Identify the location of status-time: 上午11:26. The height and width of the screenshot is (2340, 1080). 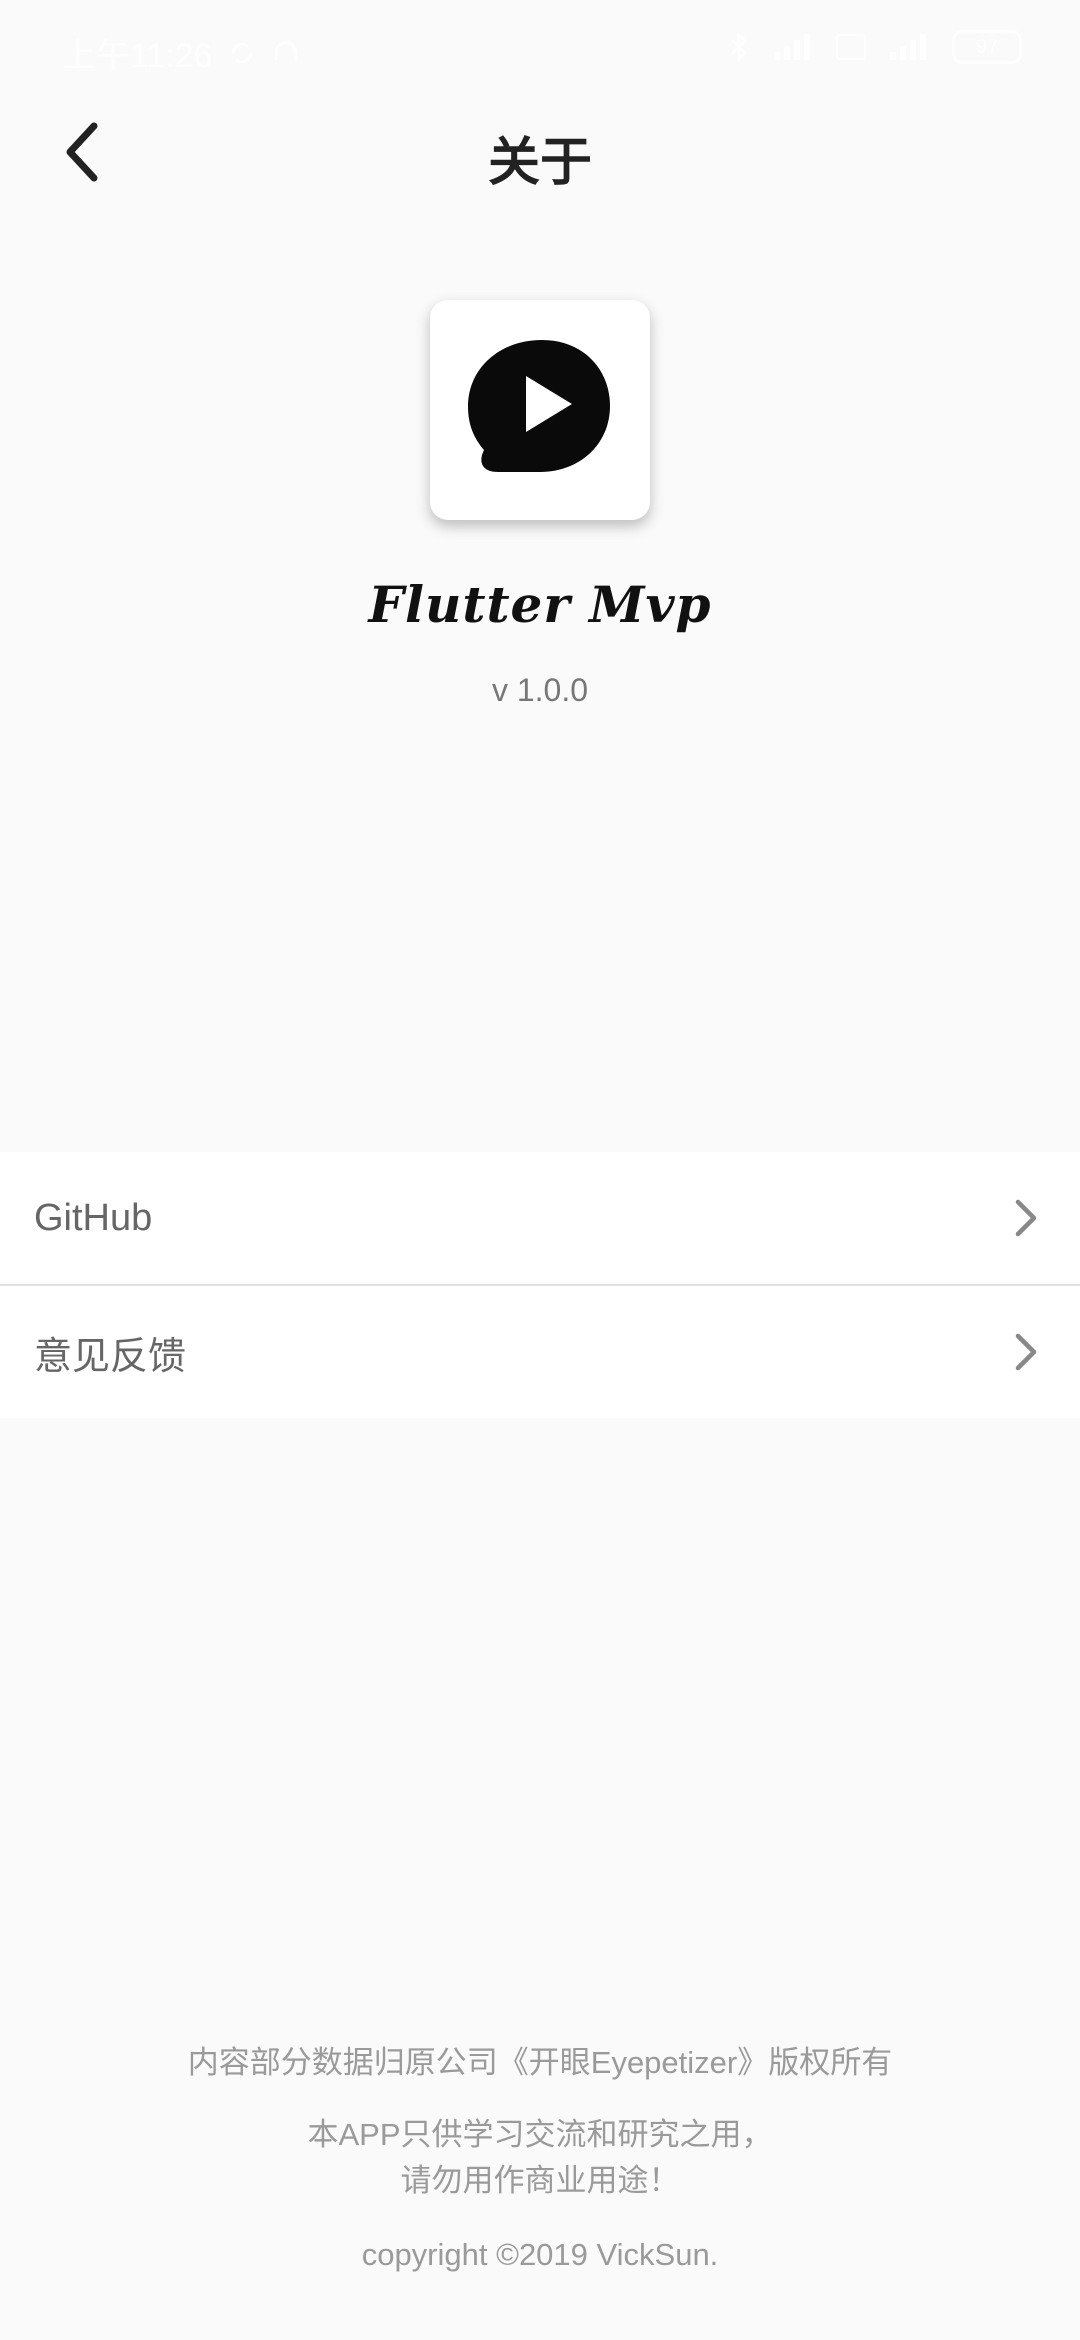
(137, 56).